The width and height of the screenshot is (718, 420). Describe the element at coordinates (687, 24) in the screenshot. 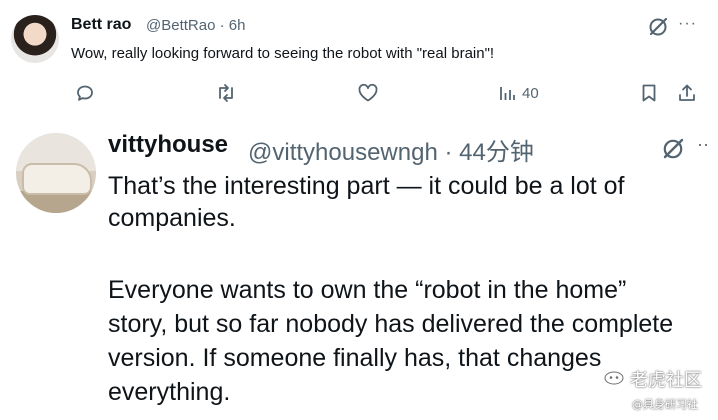

I see `more-options-icon: ···` at that location.